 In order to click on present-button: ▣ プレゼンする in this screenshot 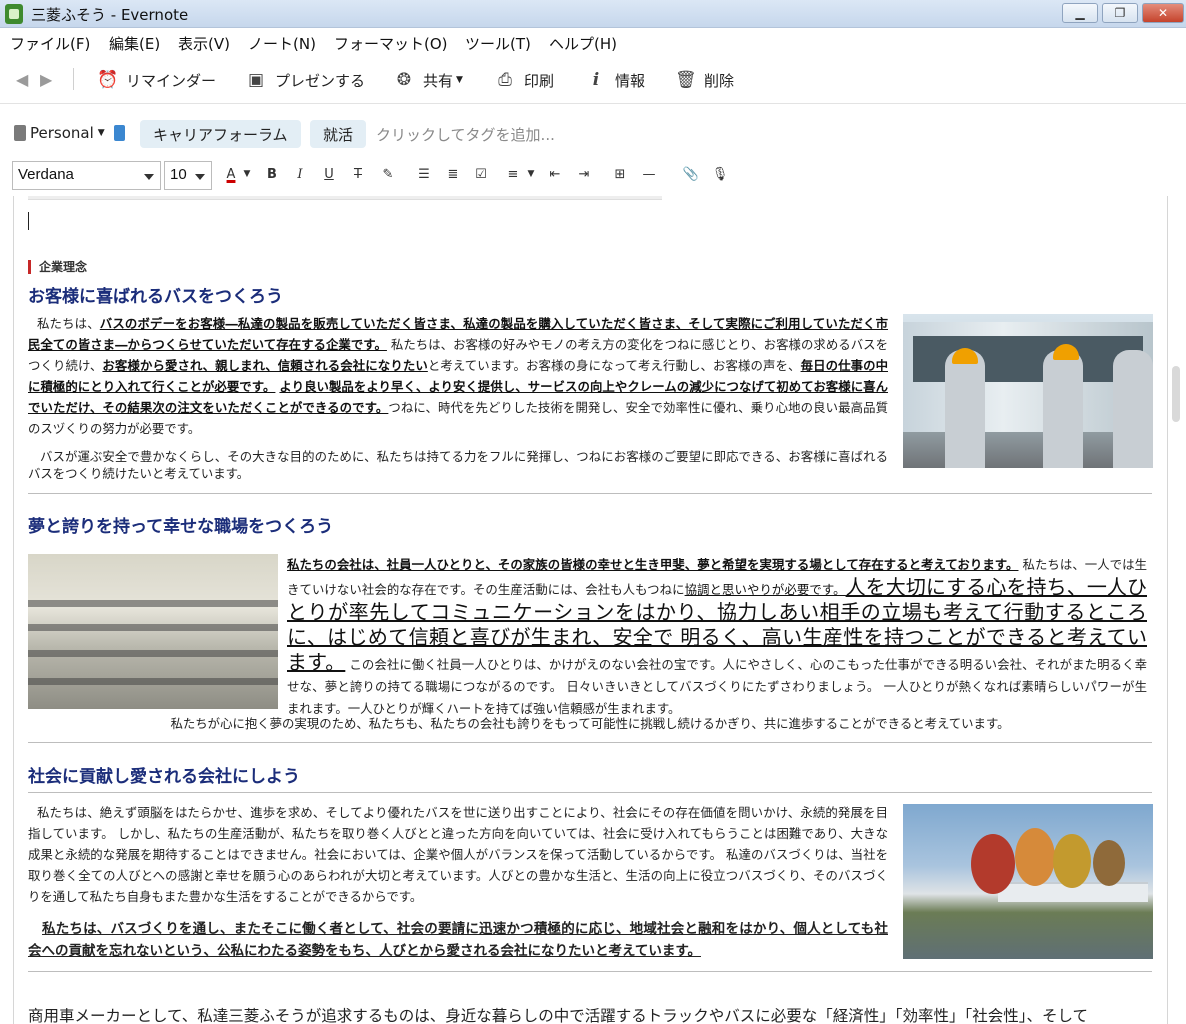, I will do `click(305, 80)`.